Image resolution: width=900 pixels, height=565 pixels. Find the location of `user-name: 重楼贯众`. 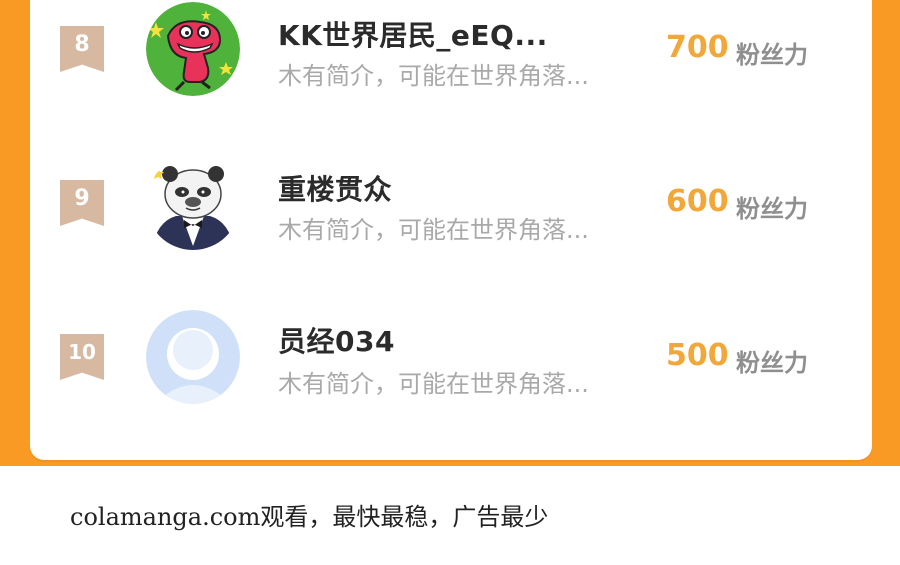

user-name: 重楼贯众 is located at coordinates (335, 188).